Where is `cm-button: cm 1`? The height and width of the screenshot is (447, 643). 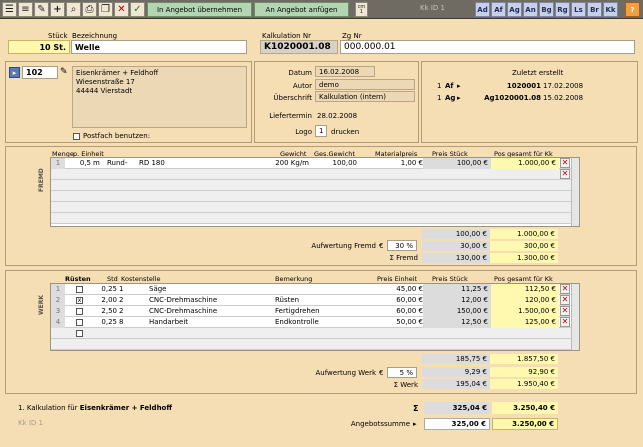 cm-button: cm 1 is located at coordinates (361, 9).